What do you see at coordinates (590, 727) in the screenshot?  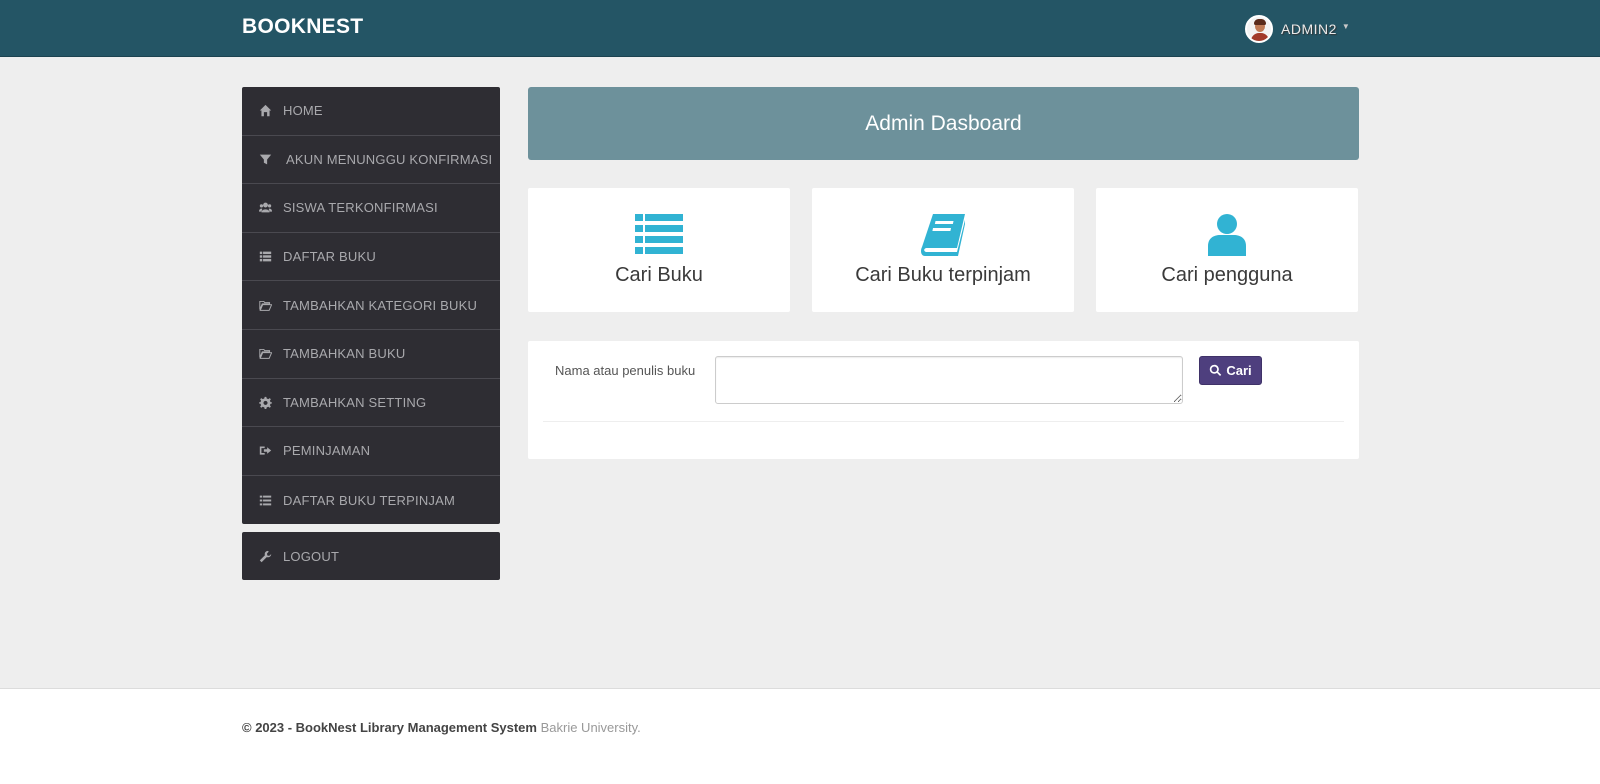 I see `footer-org: Bakrie University.` at bounding box center [590, 727].